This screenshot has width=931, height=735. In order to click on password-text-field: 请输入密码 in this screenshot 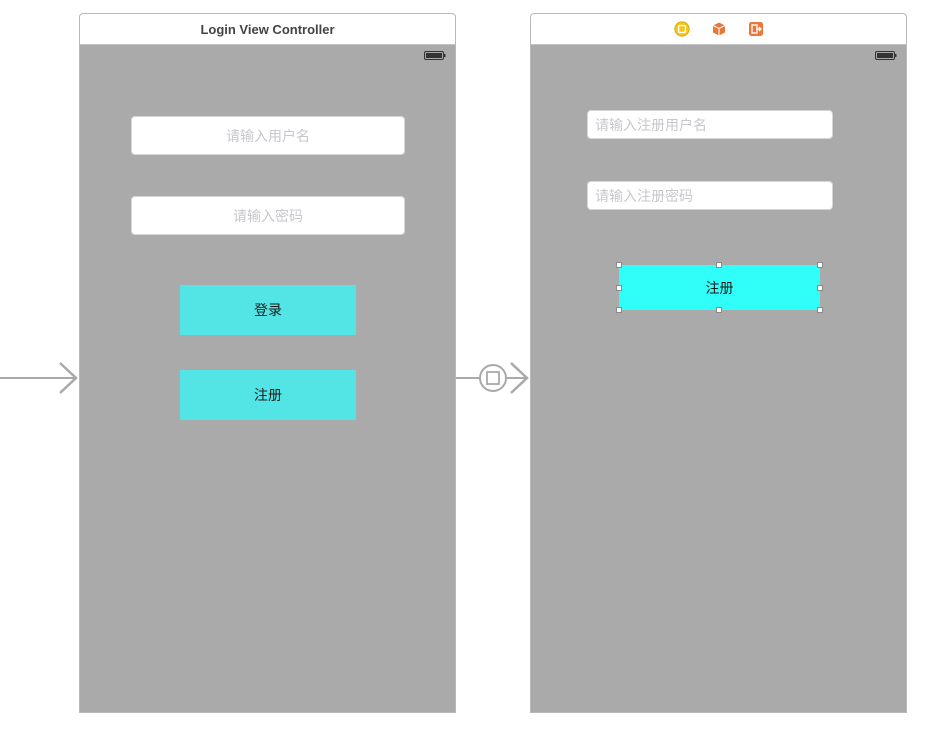, I will do `click(268, 215)`.